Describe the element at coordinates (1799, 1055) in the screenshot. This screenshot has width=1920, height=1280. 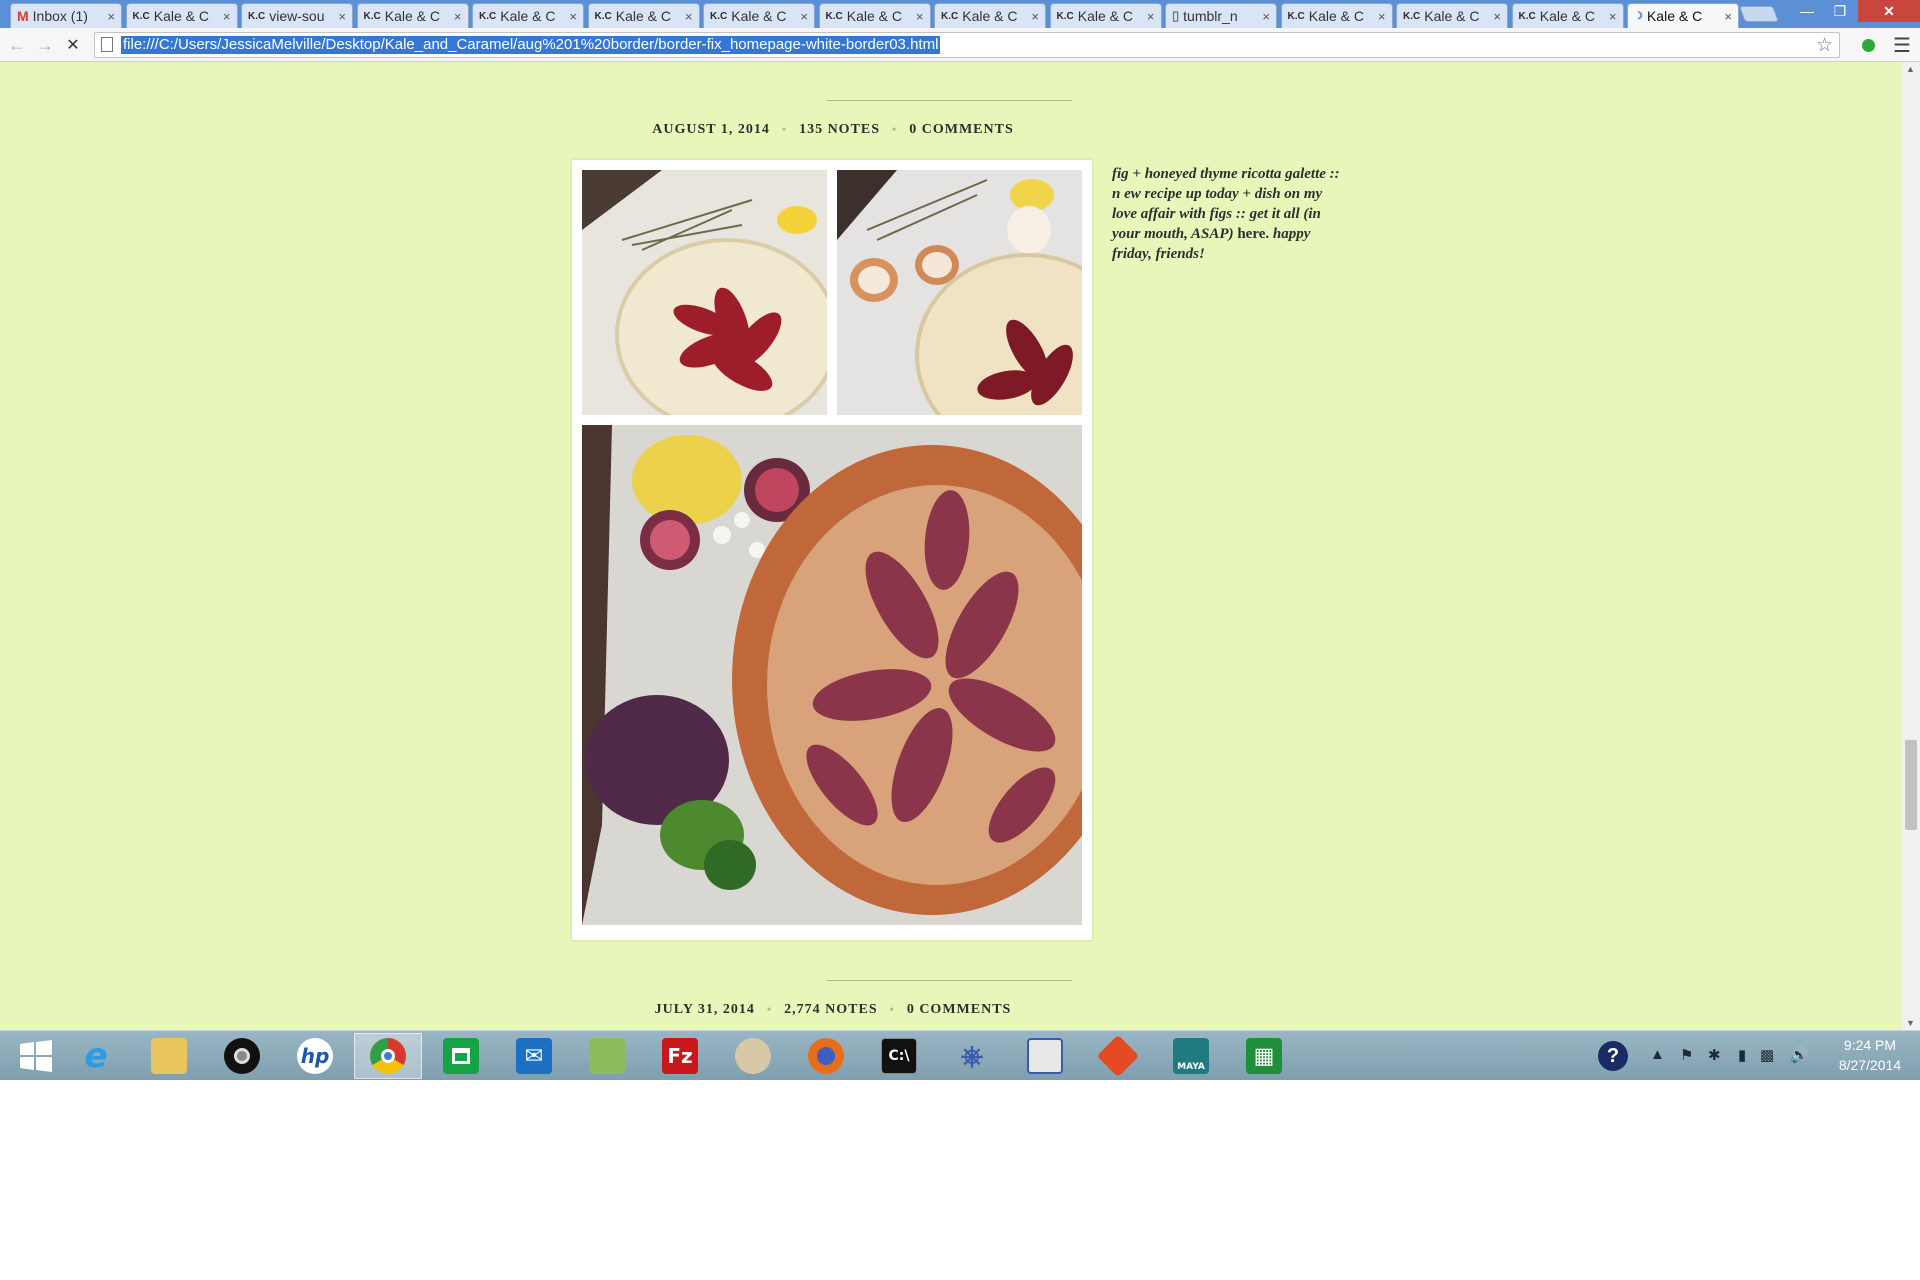
I see `volume-icon: 🔊` at that location.